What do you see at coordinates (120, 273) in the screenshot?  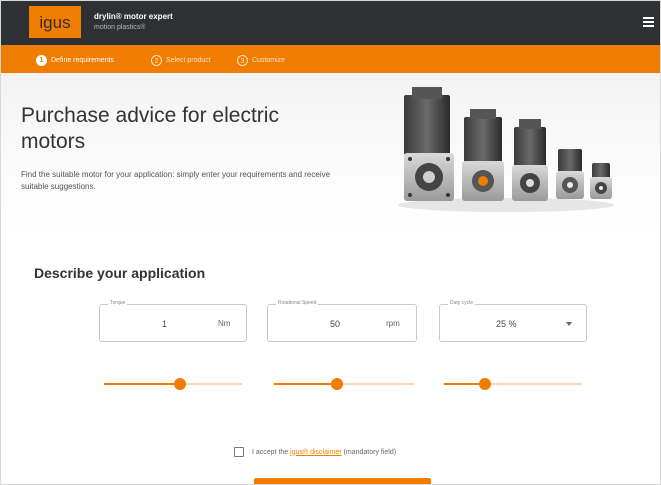 I see `section-heading: Describe your application` at bounding box center [120, 273].